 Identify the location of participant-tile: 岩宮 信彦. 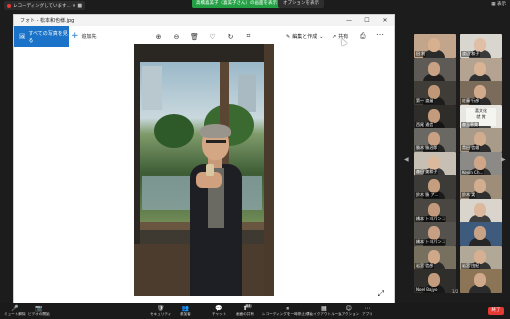
(435, 257).